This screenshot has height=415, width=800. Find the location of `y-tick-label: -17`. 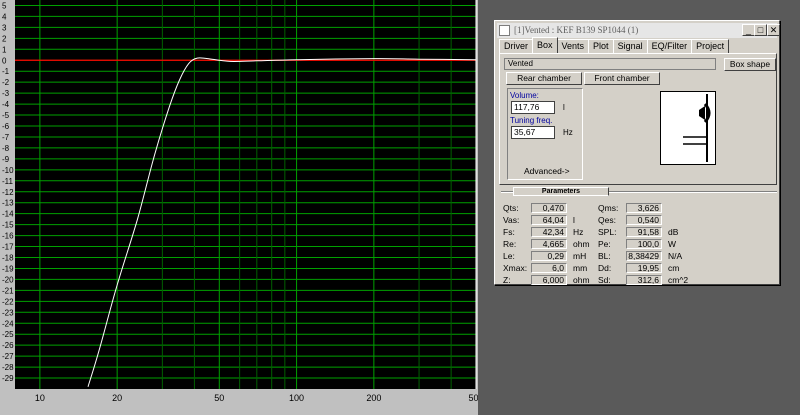

y-tick-label: -17 is located at coordinates (8, 247).